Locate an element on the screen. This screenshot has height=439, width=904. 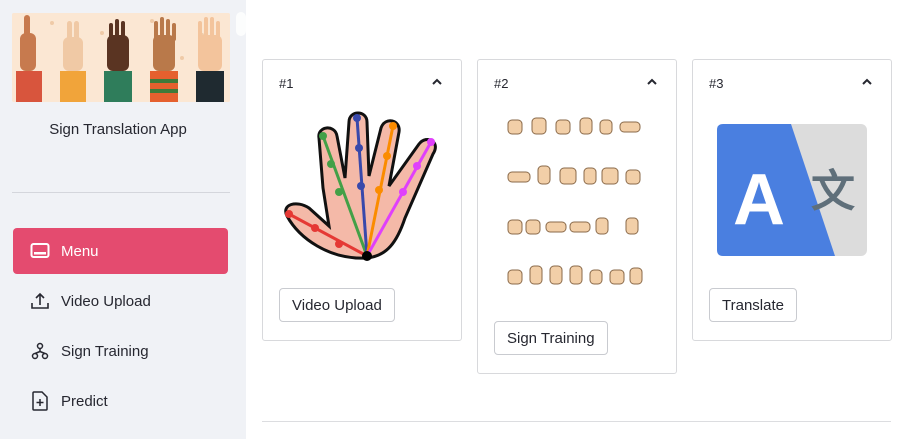
card-number: #1 is located at coordinates (286, 83).